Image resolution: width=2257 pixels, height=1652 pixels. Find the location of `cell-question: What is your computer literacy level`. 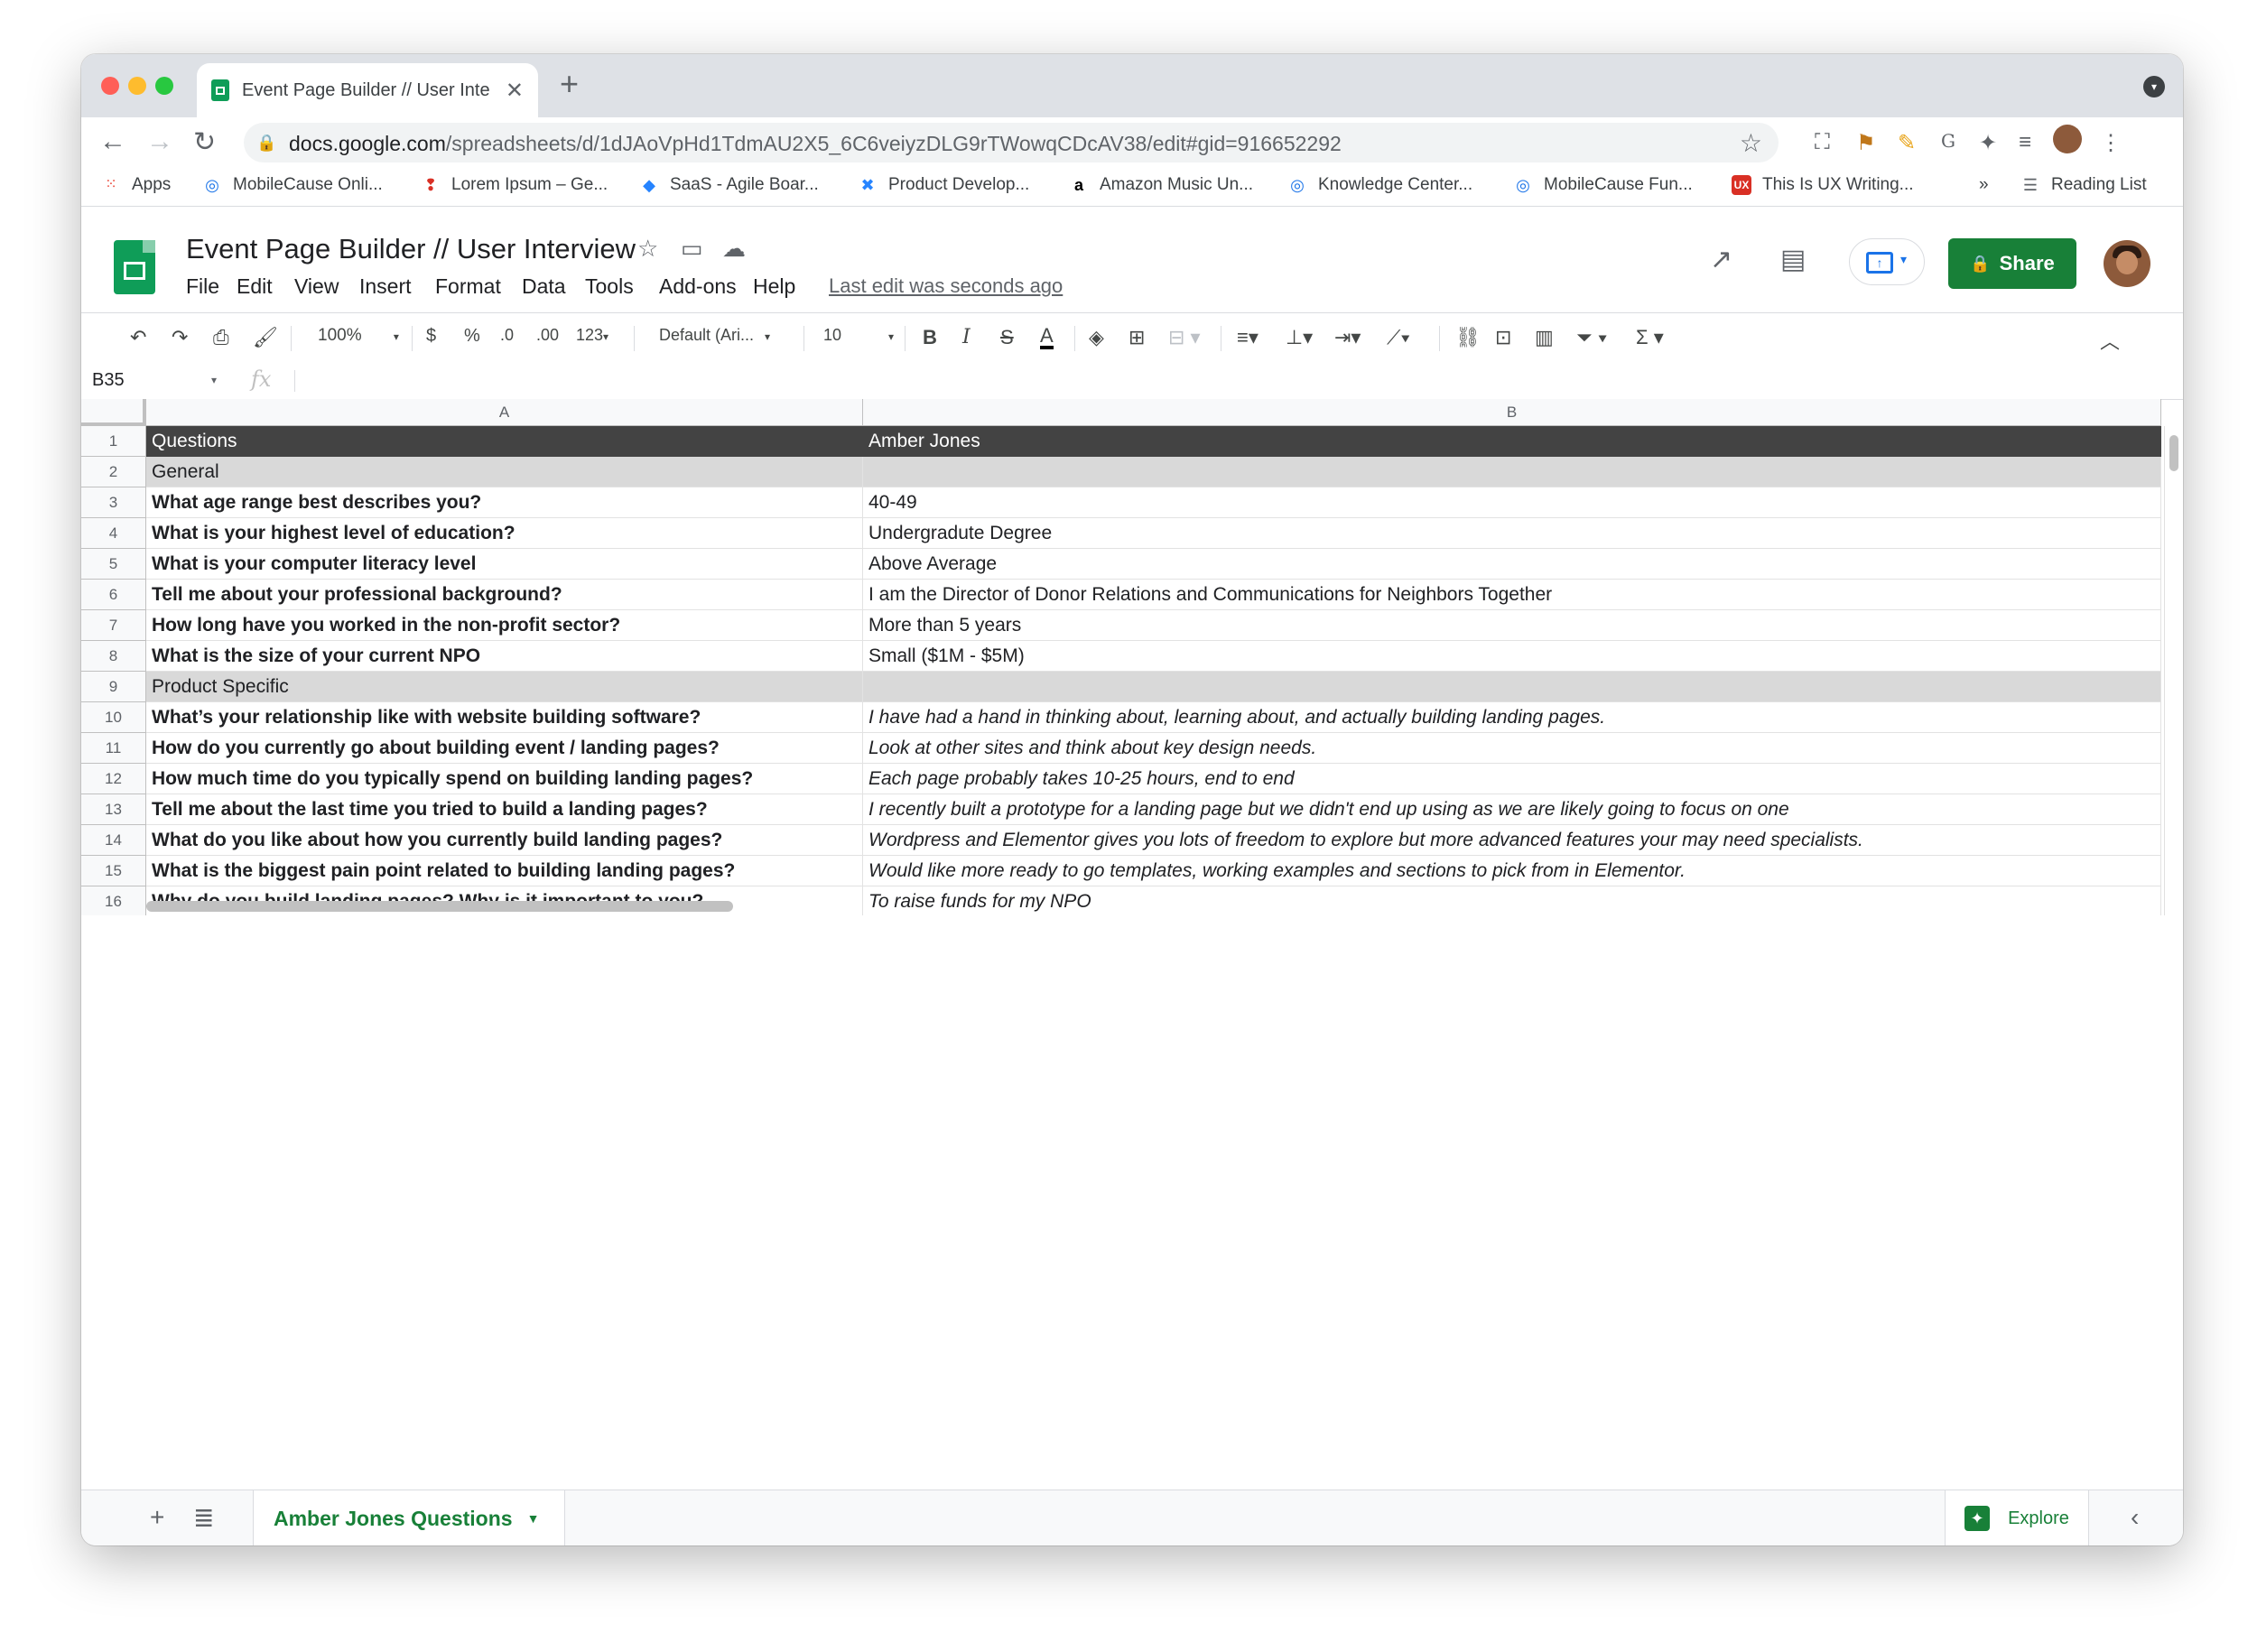

cell-question: What is your computer literacy level is located at coordinates (505, 564).